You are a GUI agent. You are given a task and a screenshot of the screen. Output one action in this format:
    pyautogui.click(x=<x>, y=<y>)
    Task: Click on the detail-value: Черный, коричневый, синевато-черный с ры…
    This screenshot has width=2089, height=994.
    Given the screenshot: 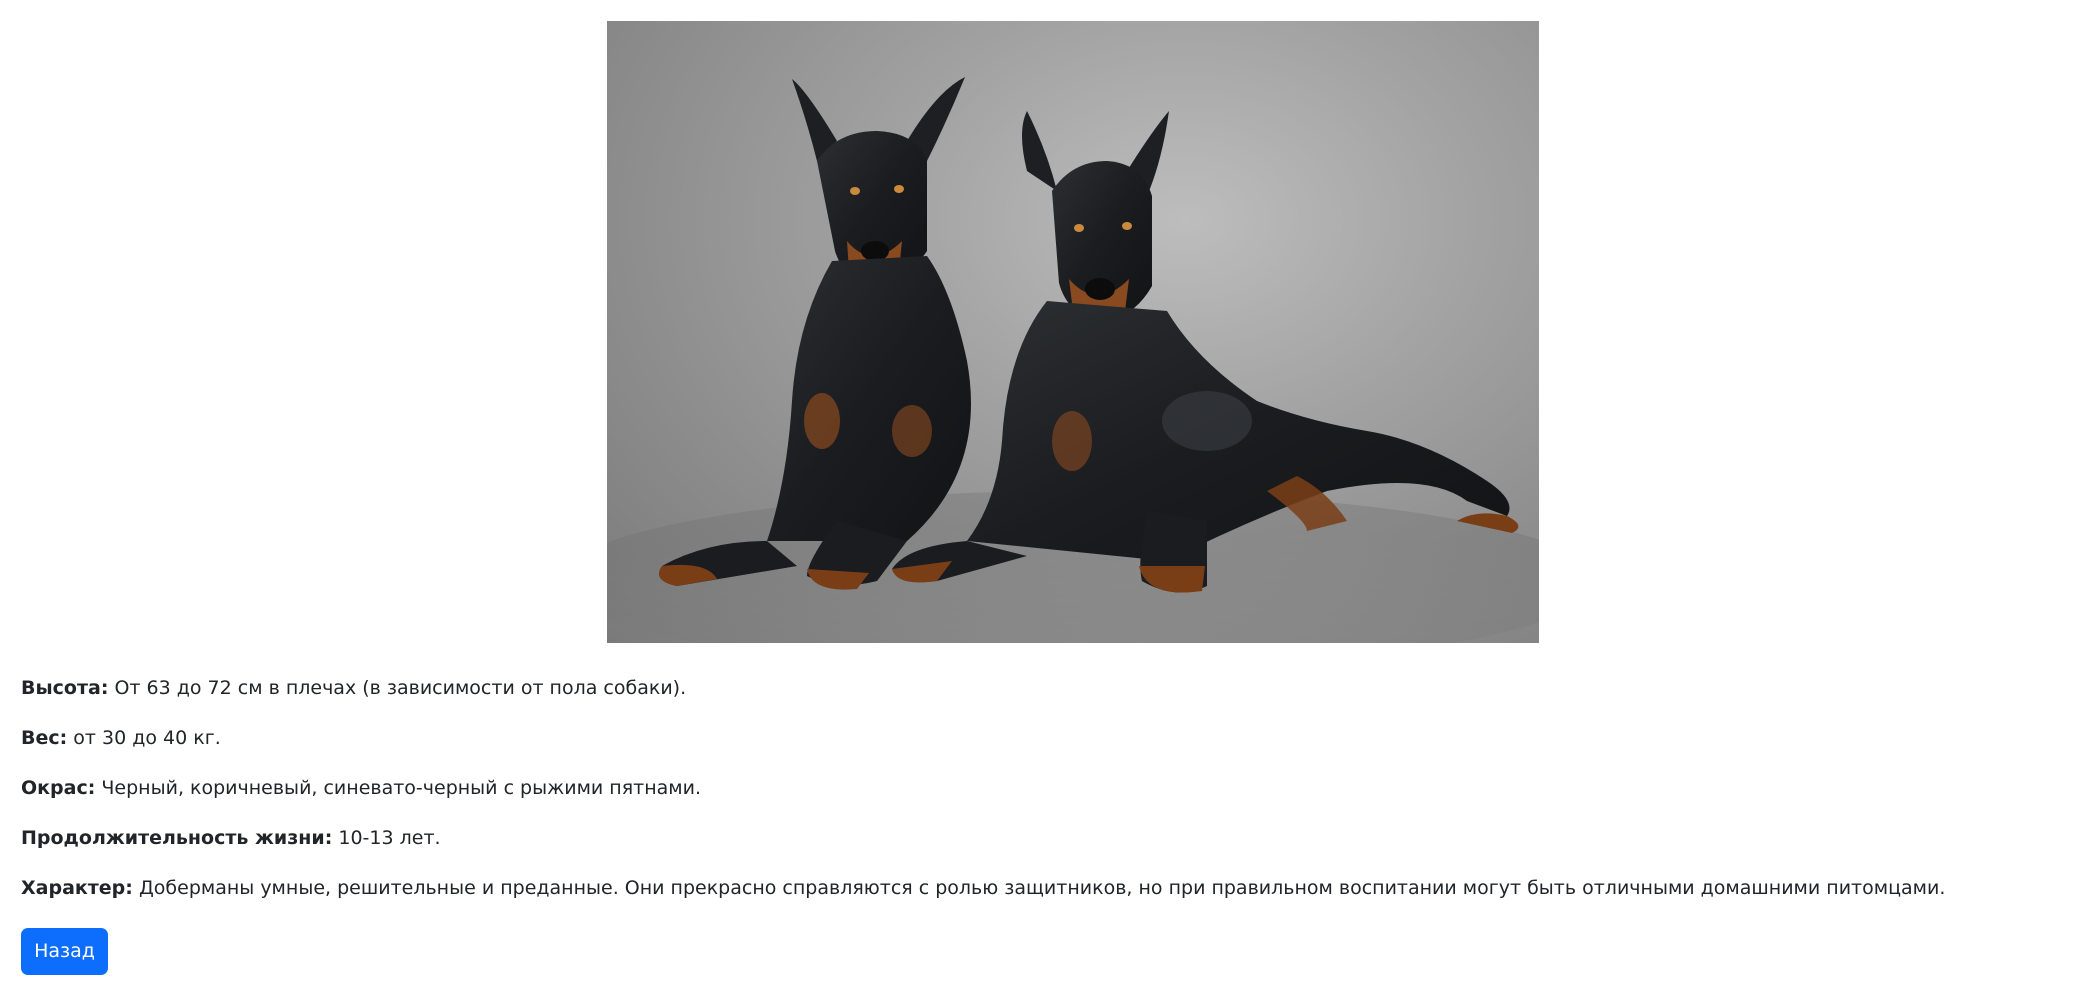 What is the action you would take?
    pyautogui.click(x=401, y=788)
    